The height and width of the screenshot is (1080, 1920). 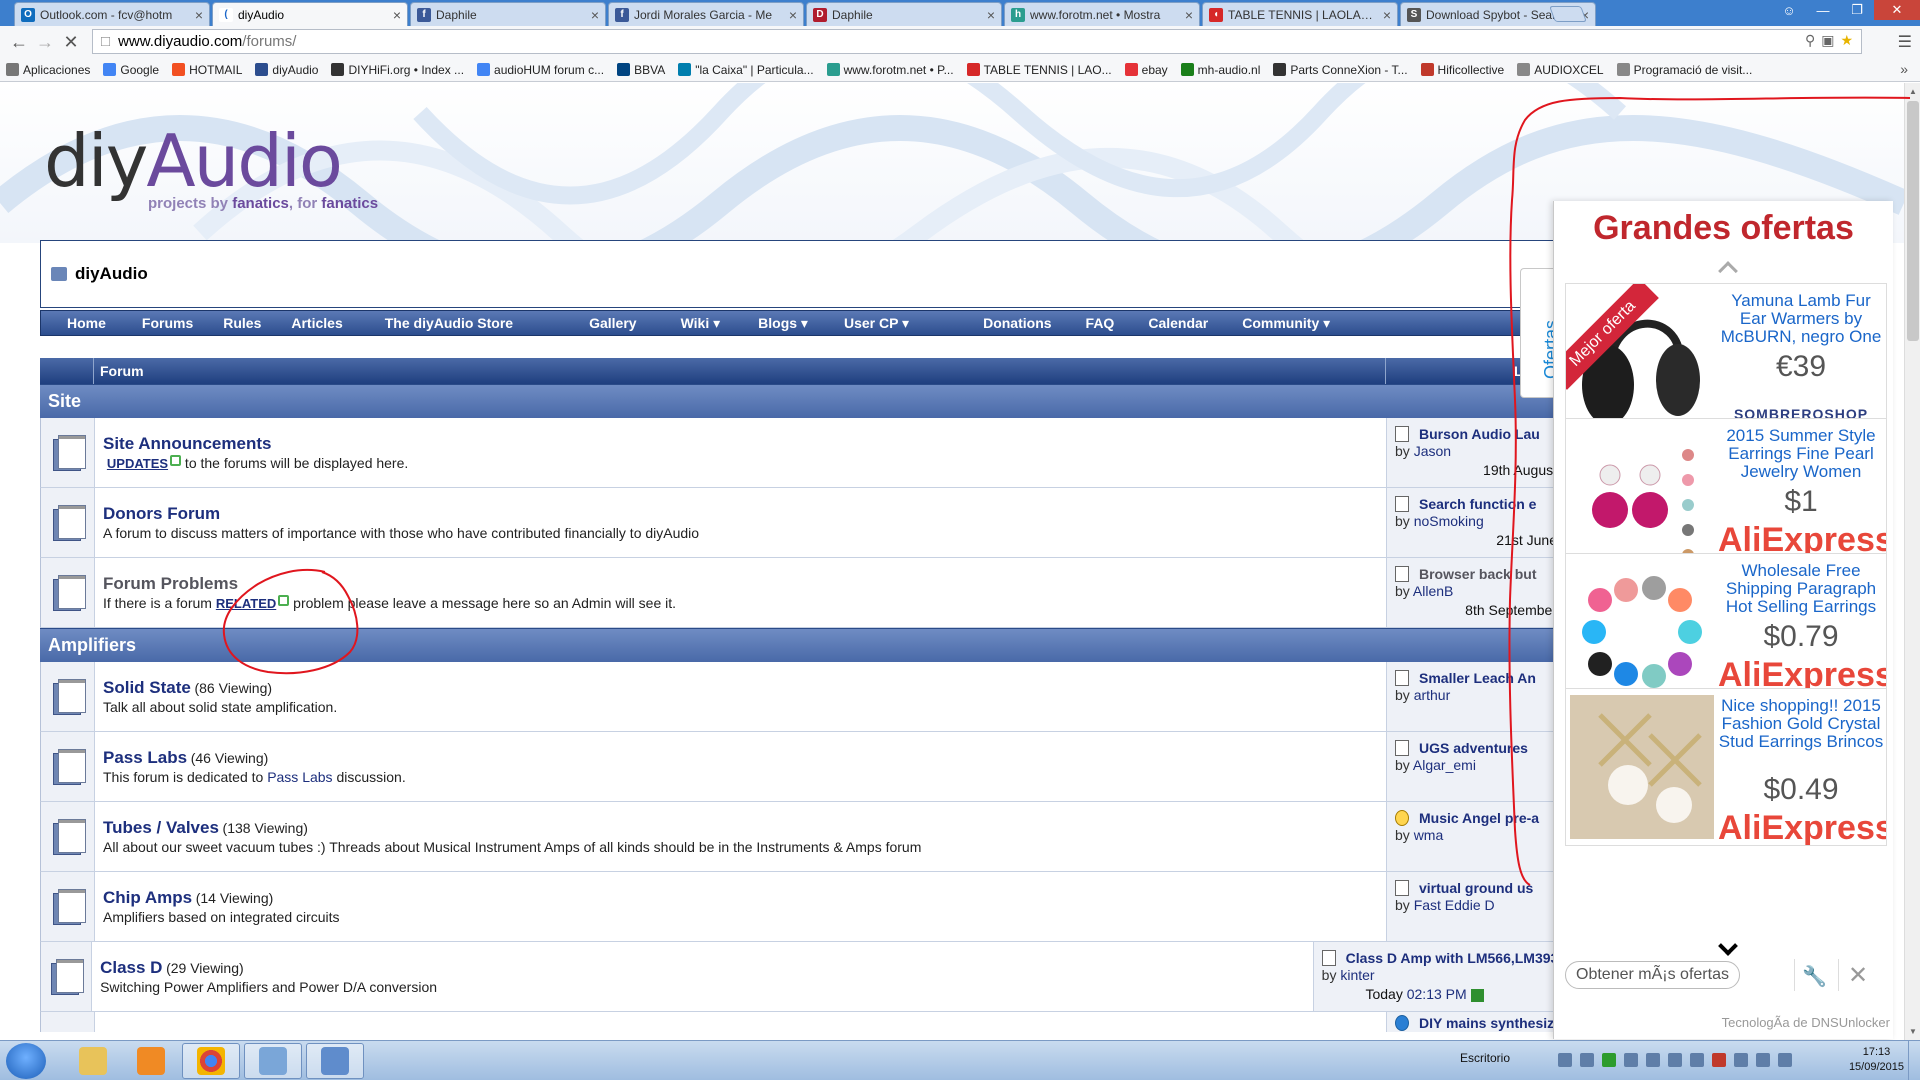 I want to click on bookmark-item: Google, so click(x=131, y=70).